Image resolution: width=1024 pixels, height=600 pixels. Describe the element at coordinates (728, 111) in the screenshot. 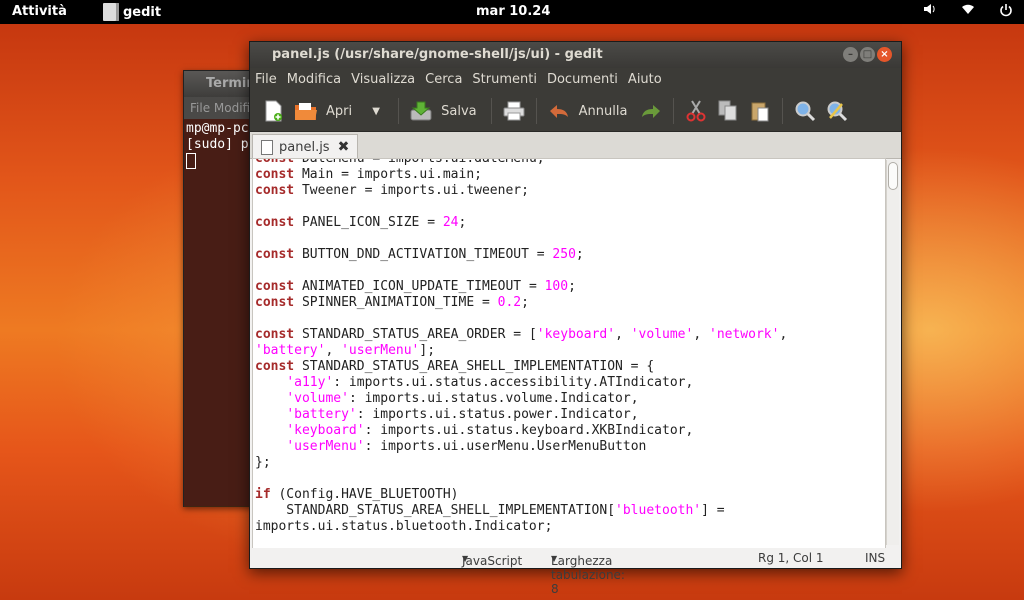

I see `copy-icon` at that location.